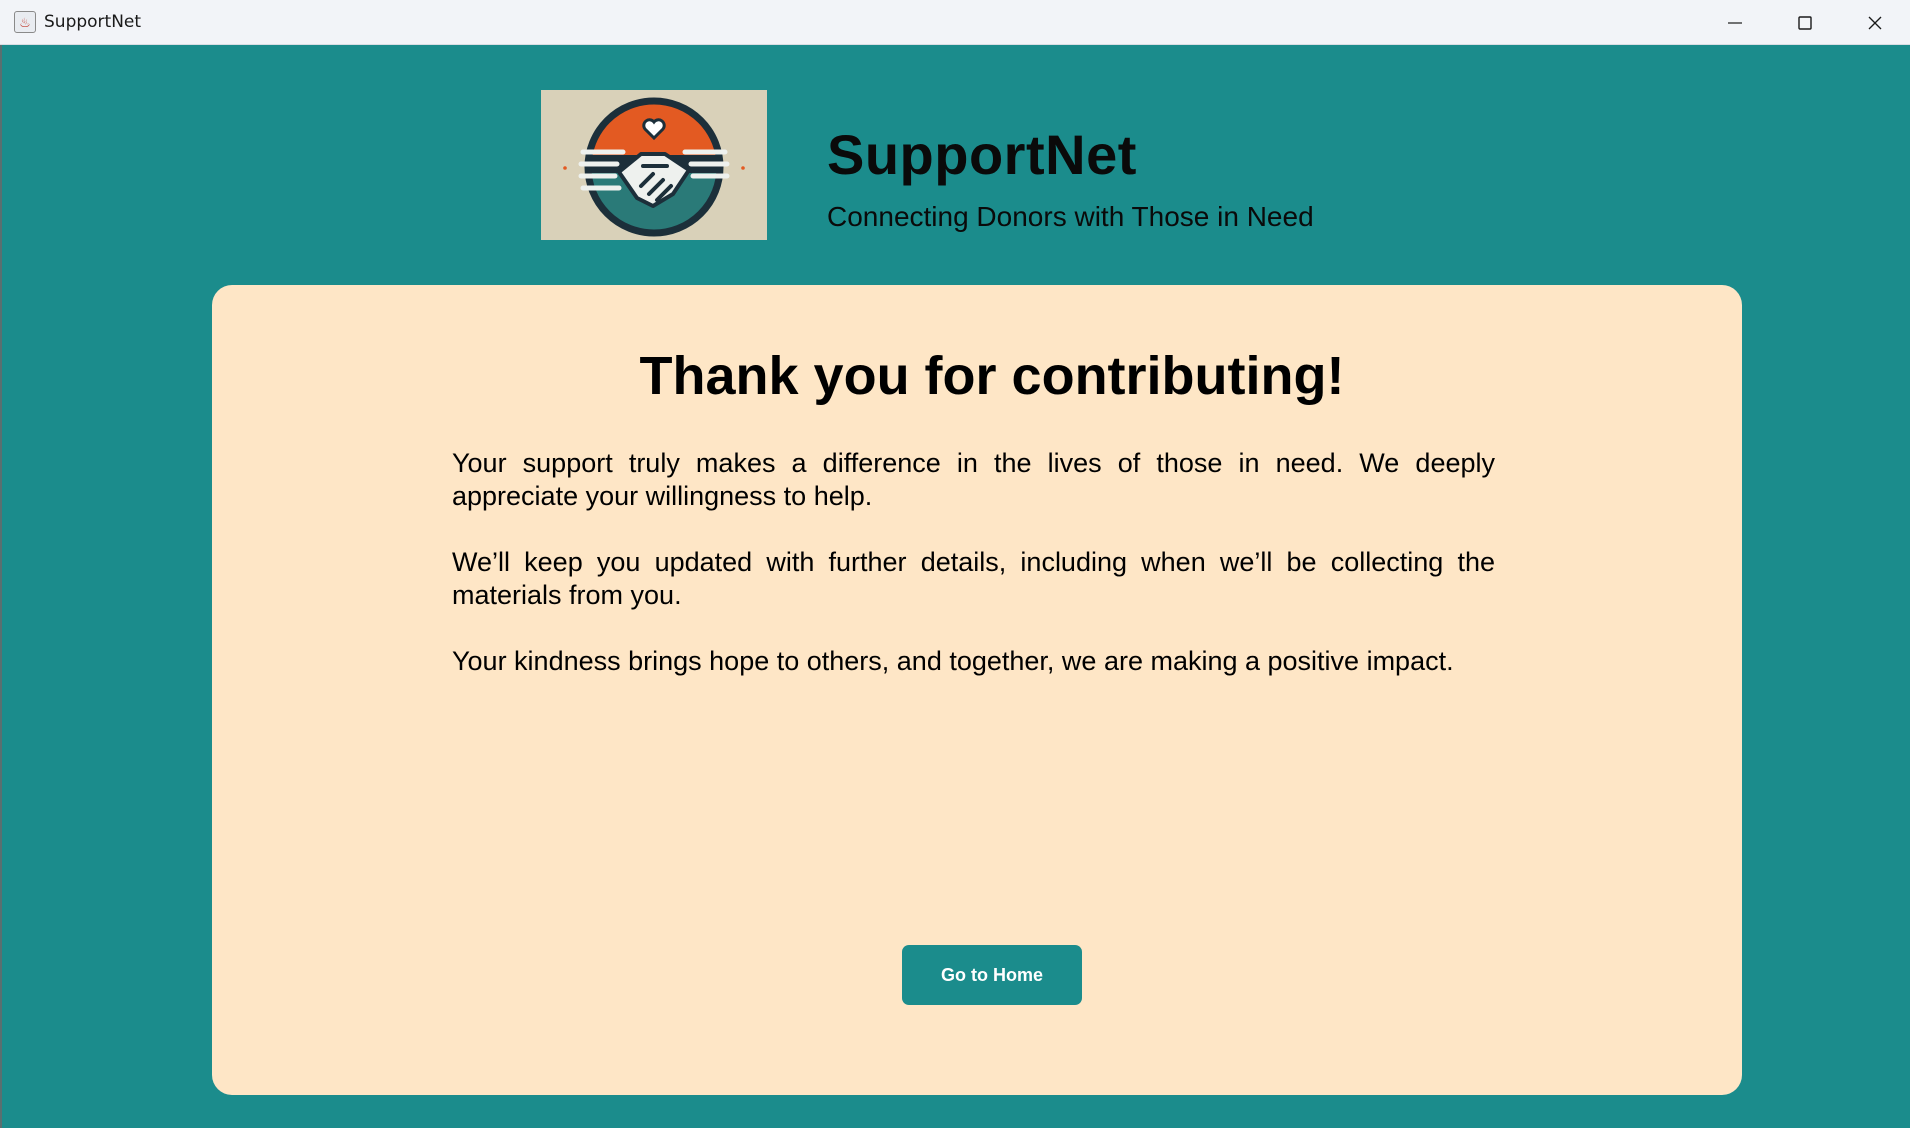 The image size is (1910, 1128). I want to click on minimize-icon, so click(1735, 22).